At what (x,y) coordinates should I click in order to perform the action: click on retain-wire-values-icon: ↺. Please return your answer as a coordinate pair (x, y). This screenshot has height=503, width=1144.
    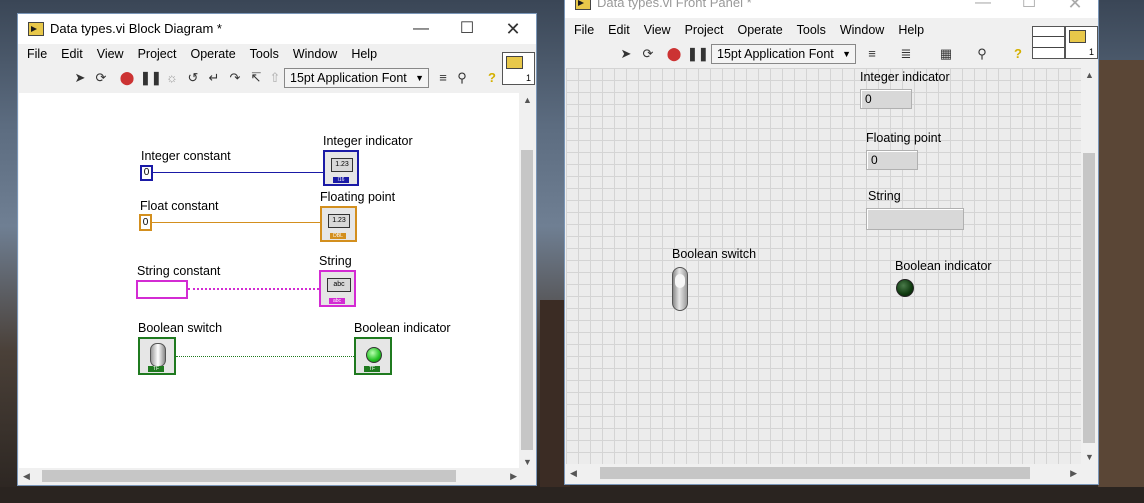
    Looking at the image, I should click on (193, 78).